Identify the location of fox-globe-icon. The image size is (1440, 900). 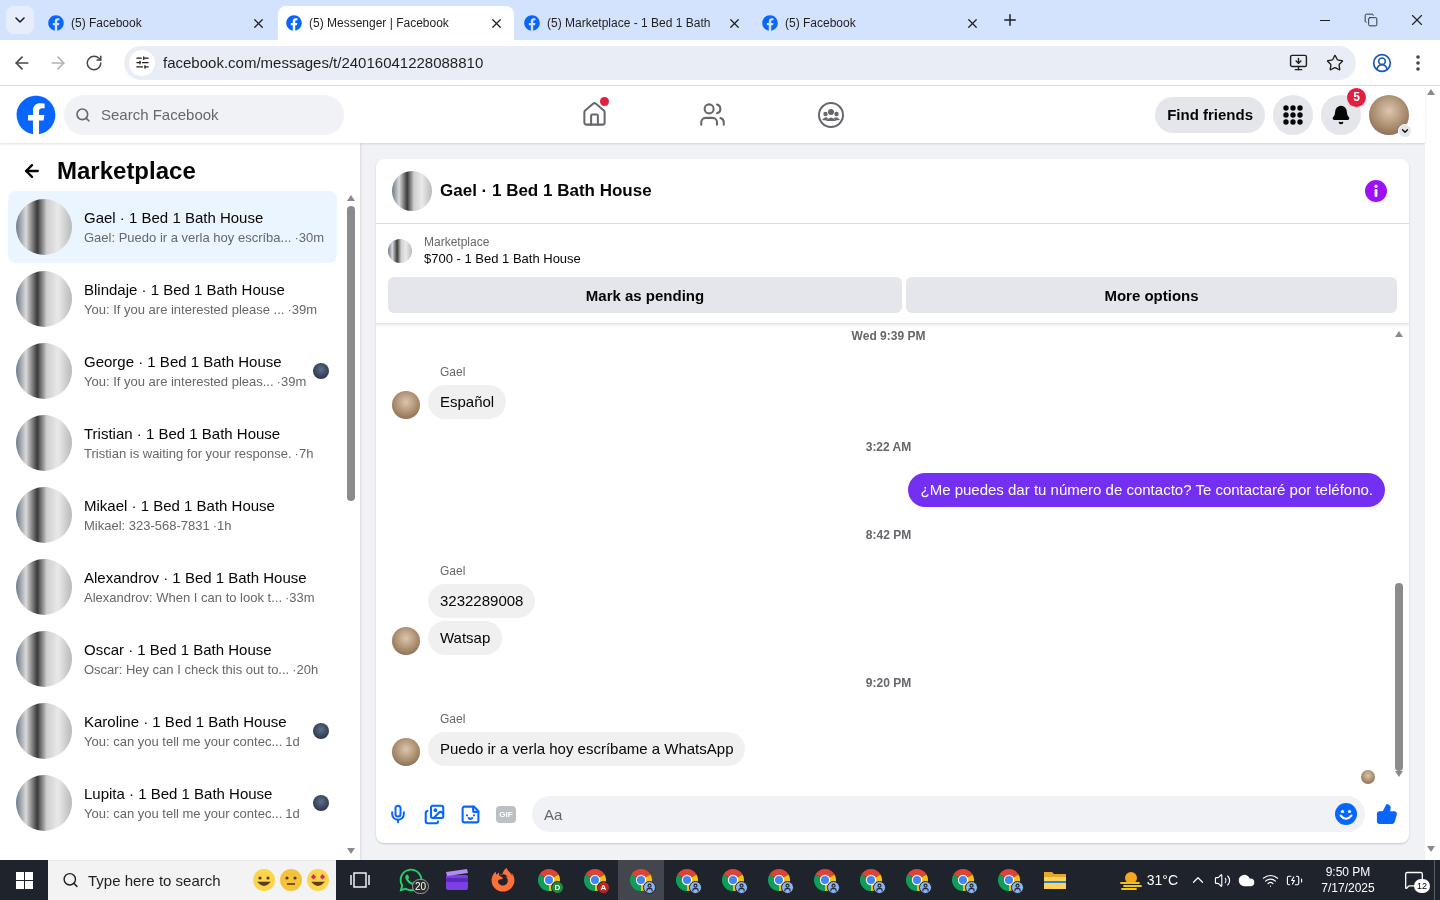
(503, 880).